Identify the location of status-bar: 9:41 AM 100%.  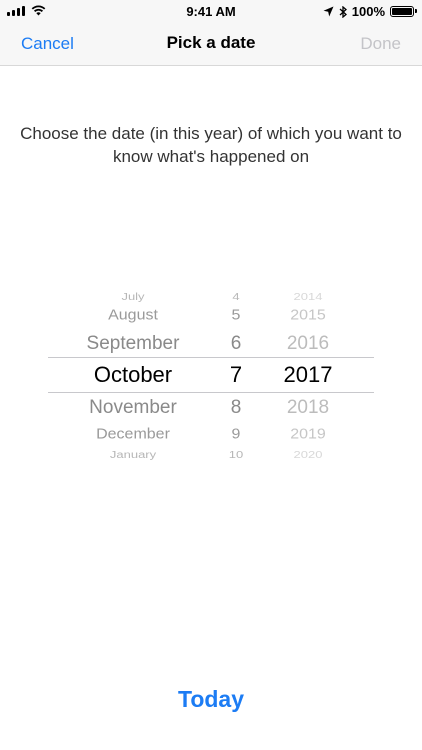
(211, 11).